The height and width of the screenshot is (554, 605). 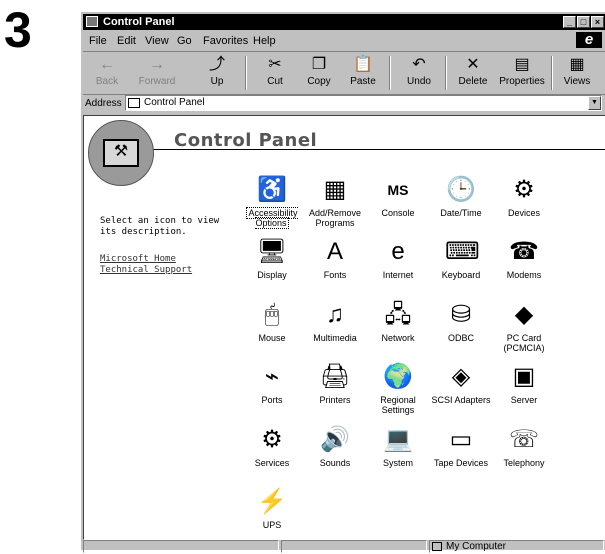 I want to click on control-panel-item: 🖱 Mouse, so click(x=272, y=322).